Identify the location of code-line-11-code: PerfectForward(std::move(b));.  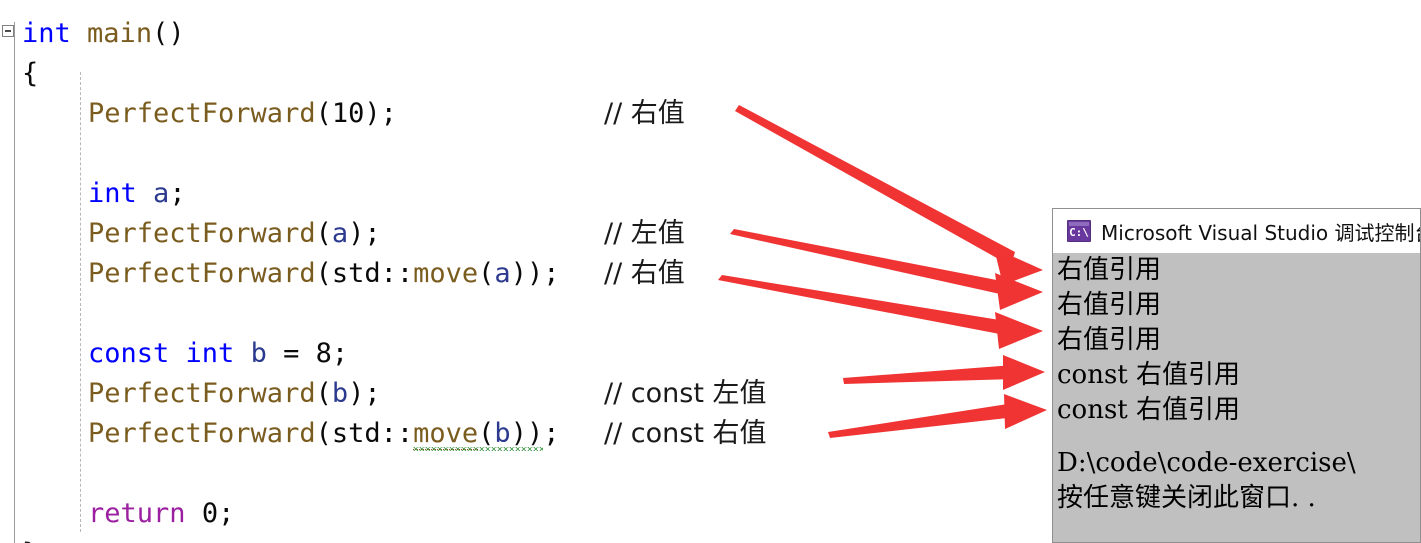
(323, 434).